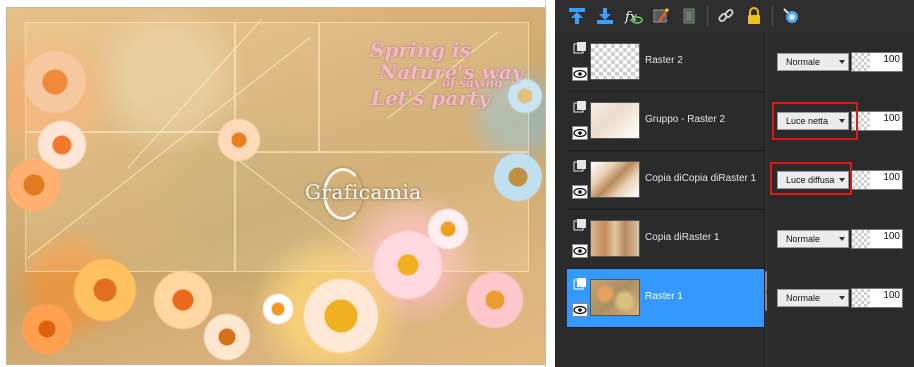 The height and width of the screenshot is (367, 914). I want to click on move-layer-down-icon, so click(605, 16).